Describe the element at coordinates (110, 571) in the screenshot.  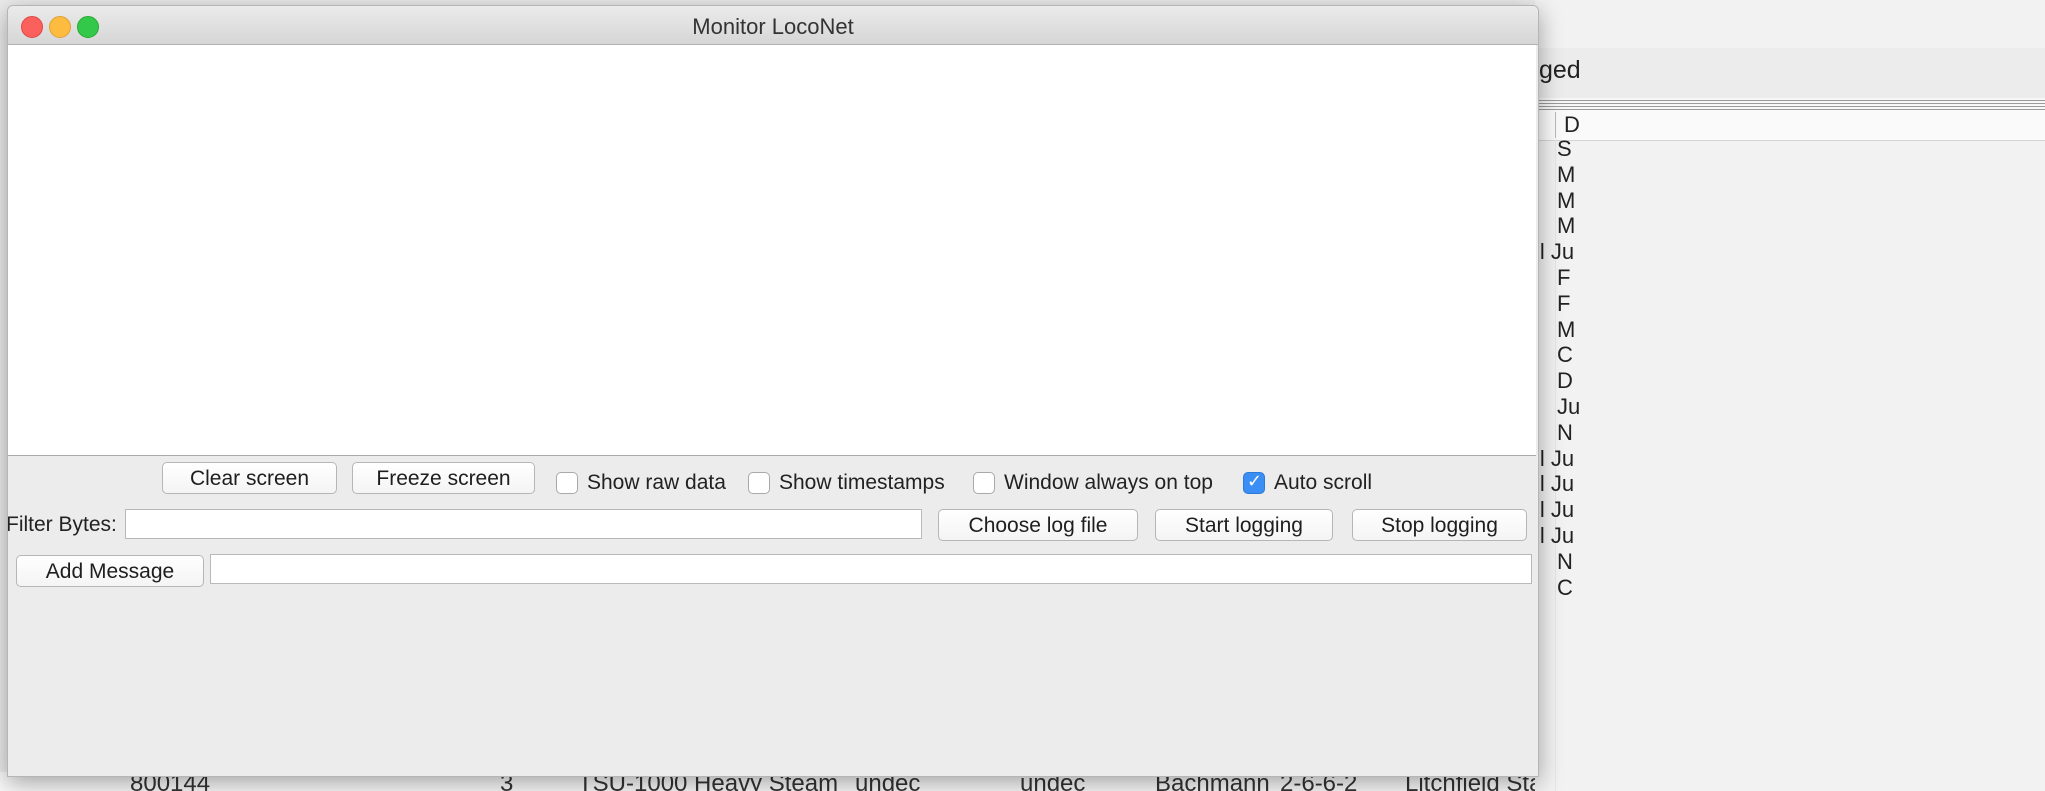
I see `add-message-button: Add Message` at that location.